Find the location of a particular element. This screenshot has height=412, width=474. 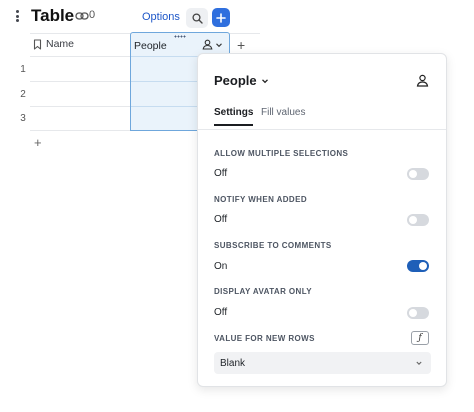

column-header-label: Name is located at coordinates (60, 44).